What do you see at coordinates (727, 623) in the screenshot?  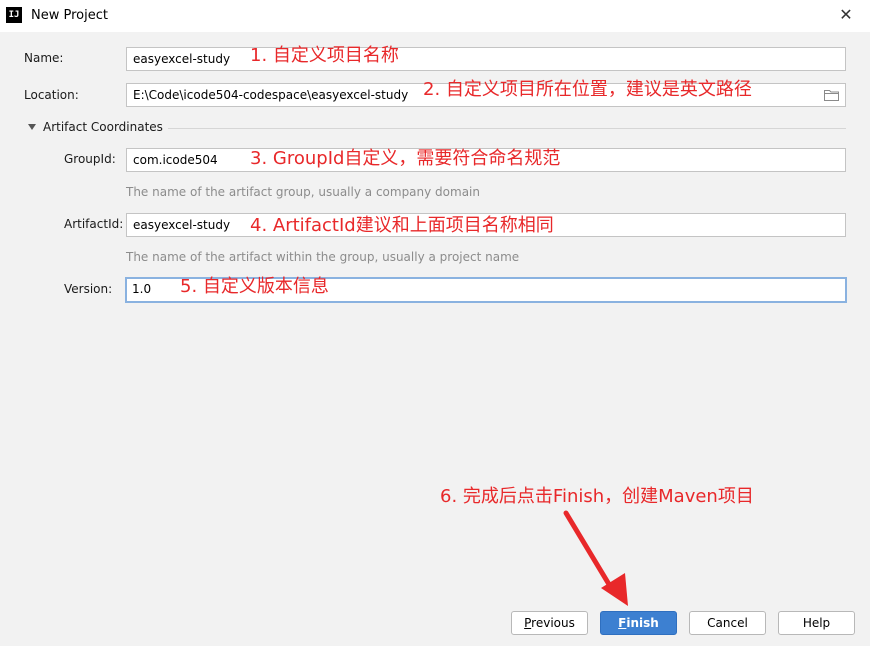 I see `cancel-button: Cancel` at bounding box center [727, 623].